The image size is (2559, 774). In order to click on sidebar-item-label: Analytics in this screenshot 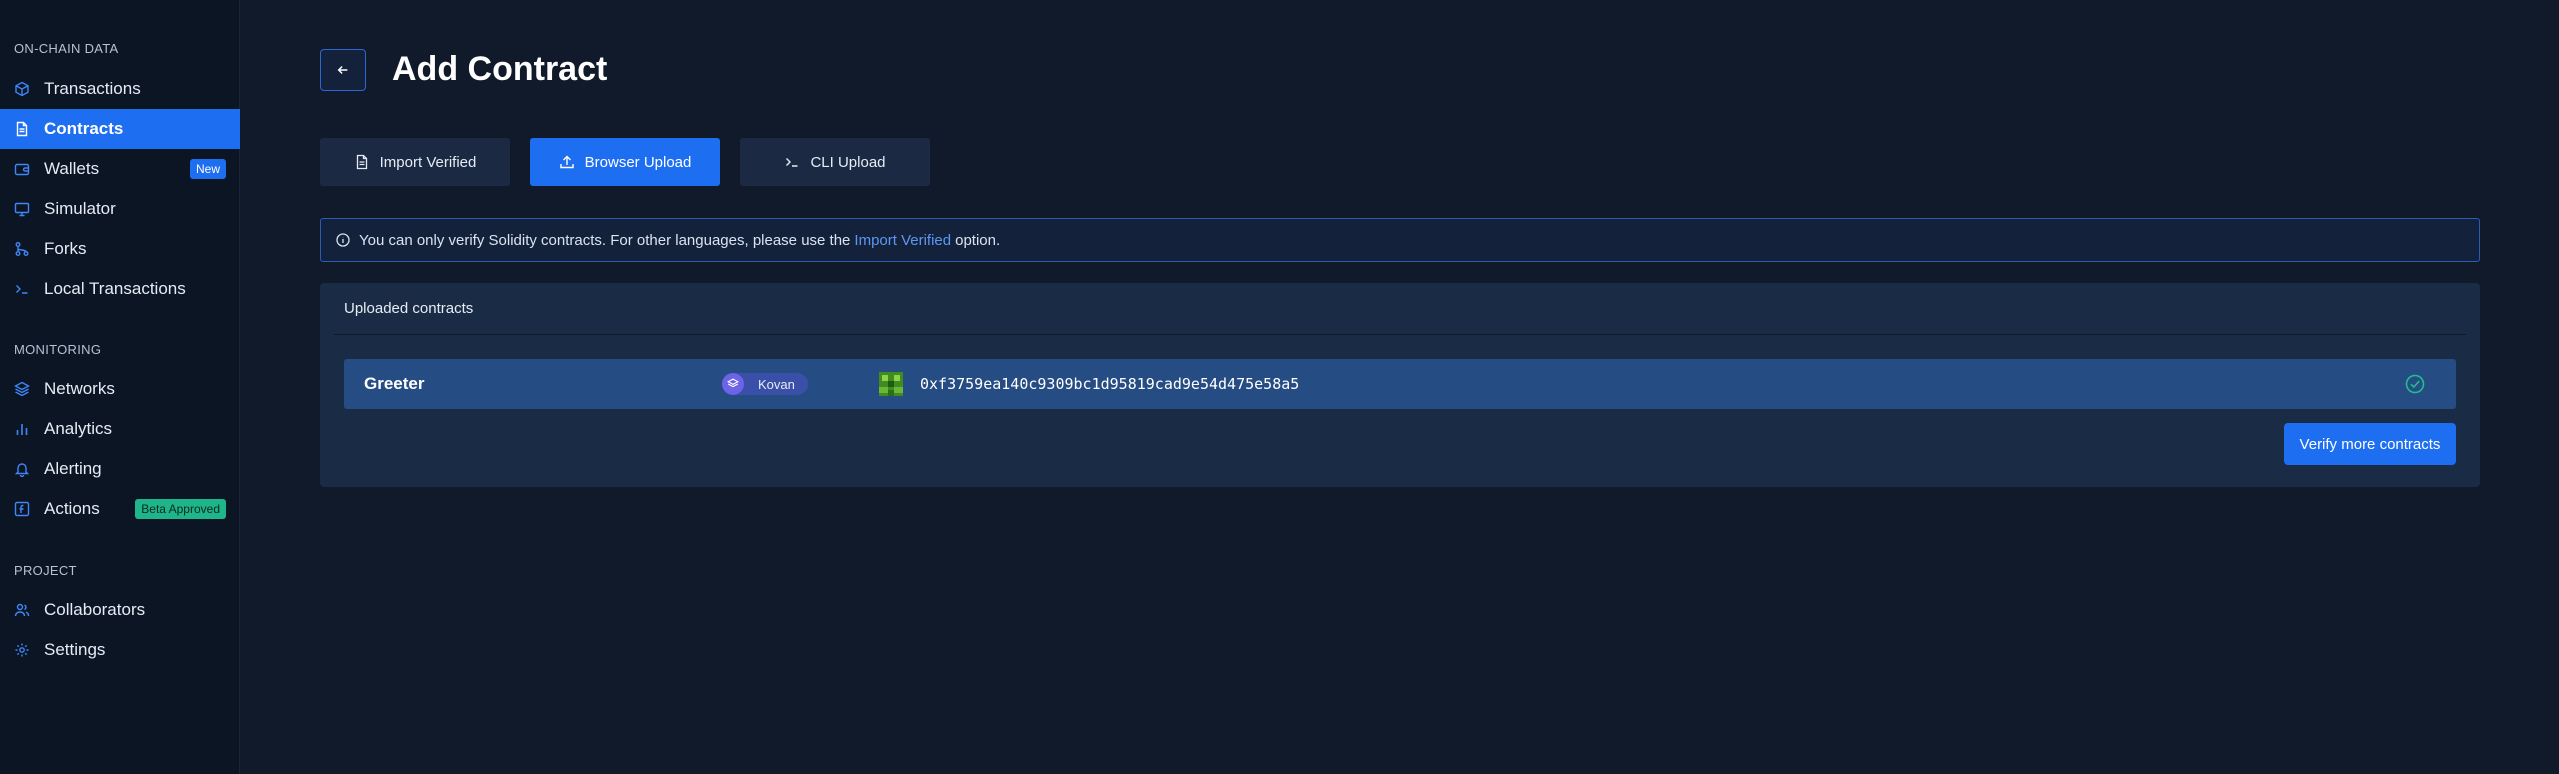, I will do `click(78, 428)`.